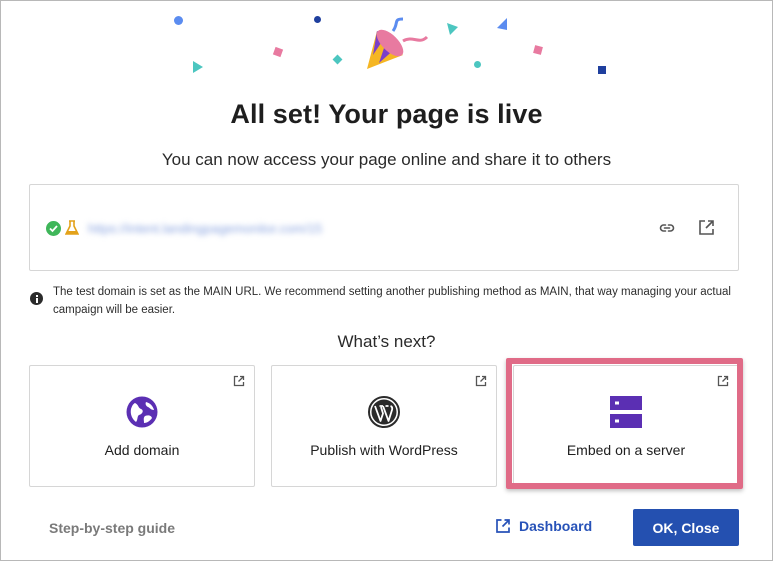 Image resolution: width=773 pixels, height=561 pixels. Describe the element at coordinates (36, 298) in the screenshot. I see `info-icon` at that location.